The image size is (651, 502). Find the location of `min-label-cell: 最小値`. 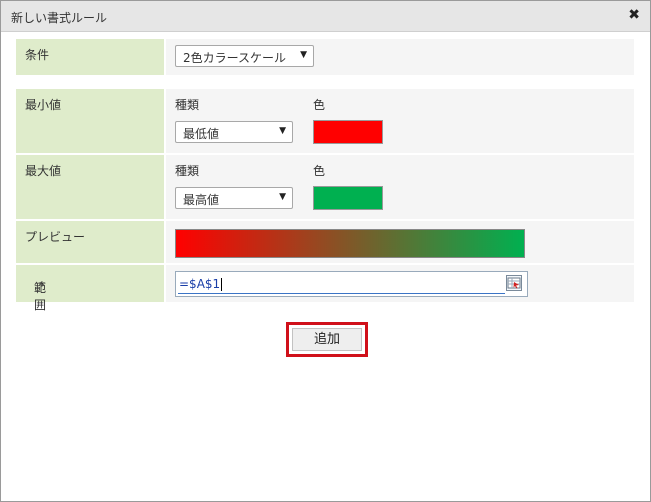

min-label-cell: 最小値 is located at coordinates (90, 121).